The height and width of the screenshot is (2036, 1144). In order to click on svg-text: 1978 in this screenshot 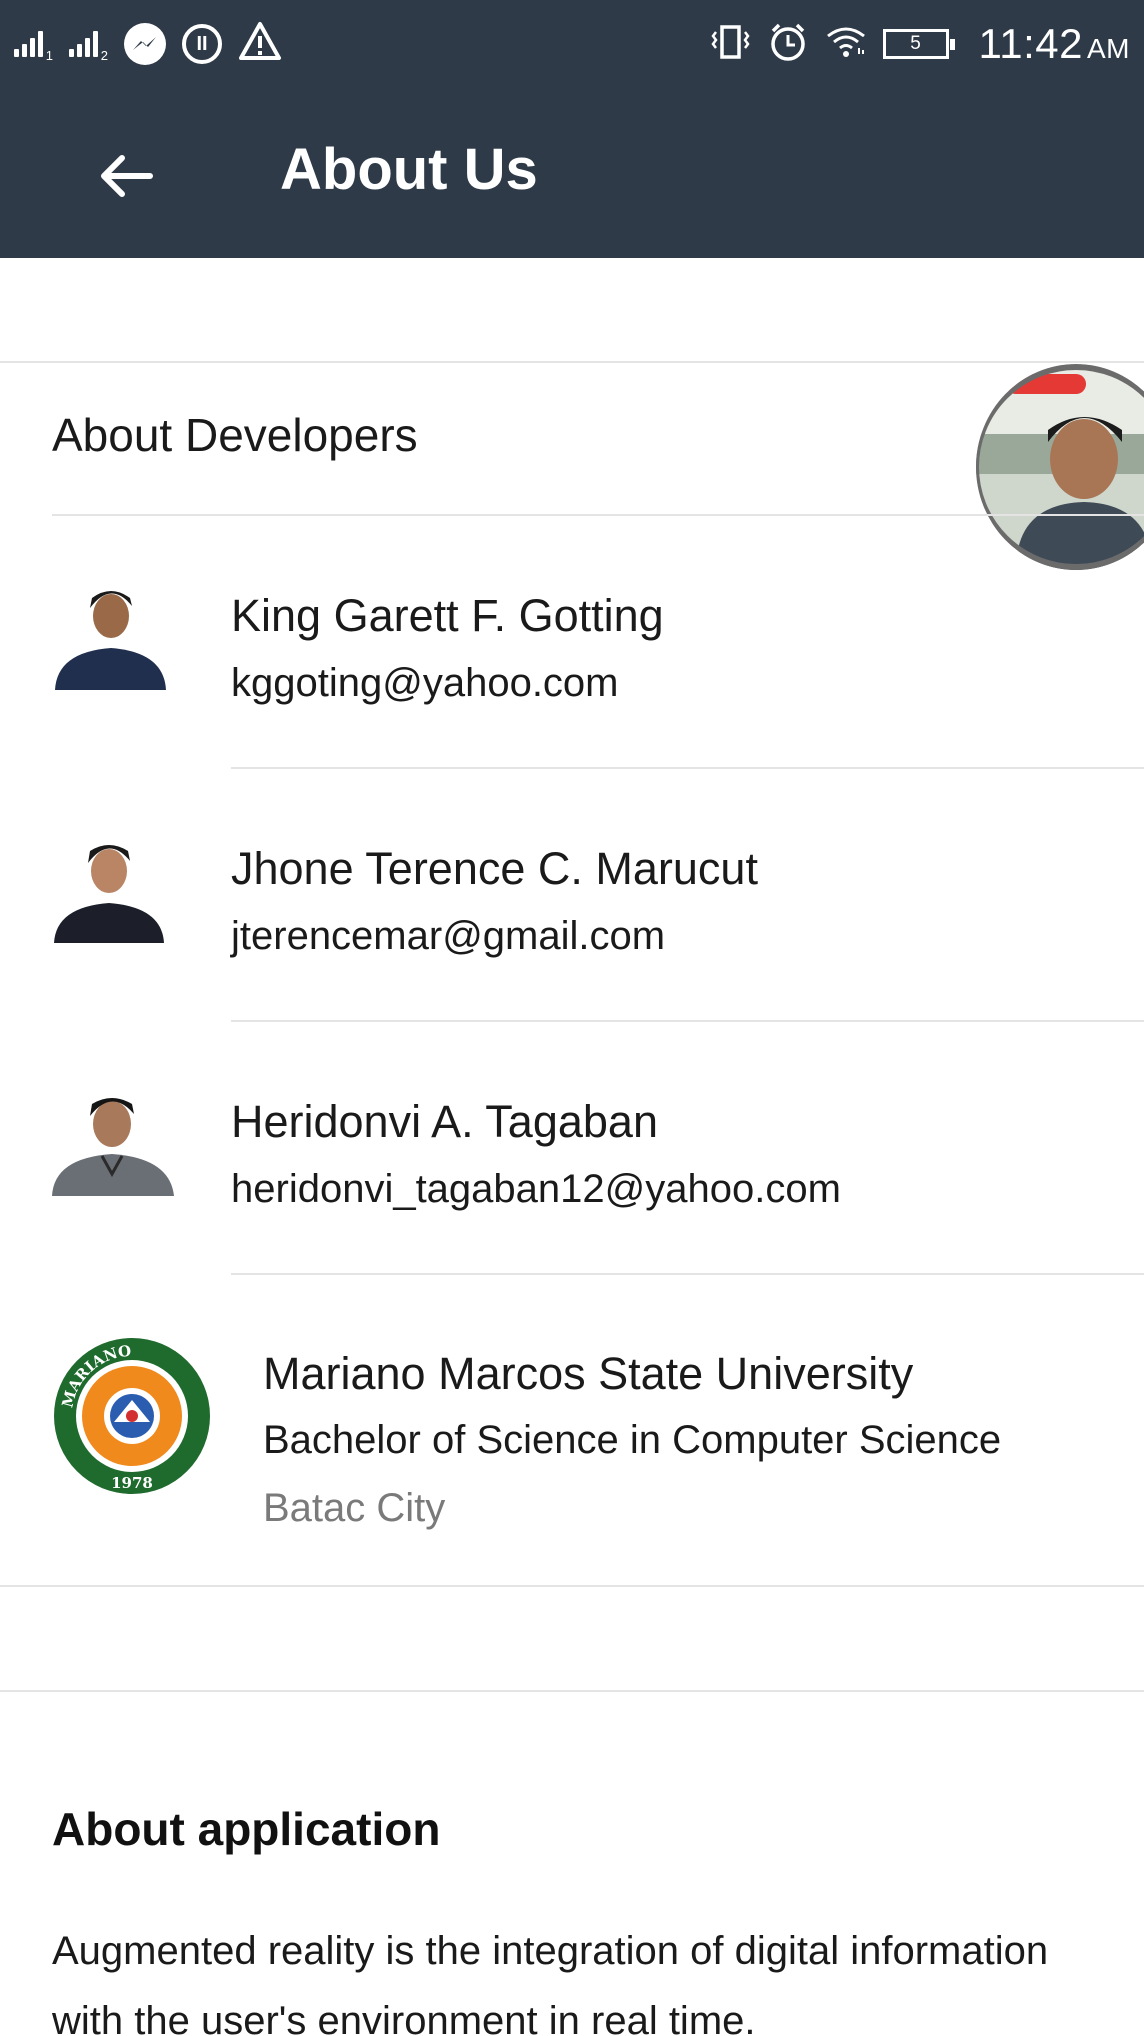, I will do `click(132, 1483)`.